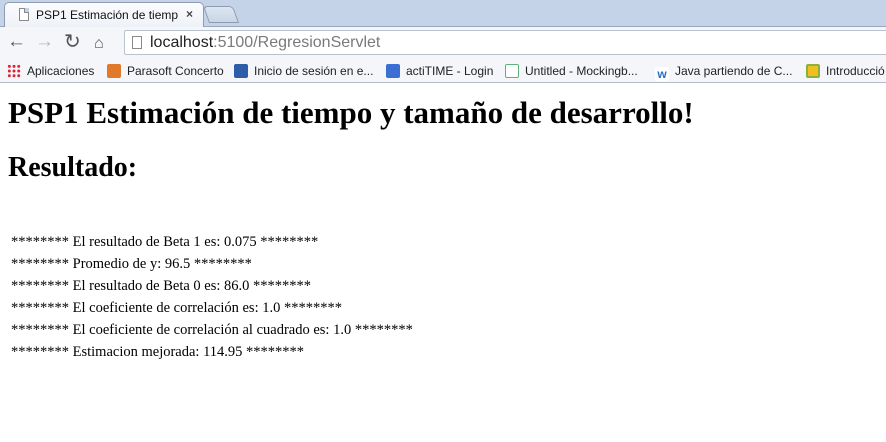  I want to click on browser-tab: PSP1 Estimación de tiemp ×, so click(104, 14).